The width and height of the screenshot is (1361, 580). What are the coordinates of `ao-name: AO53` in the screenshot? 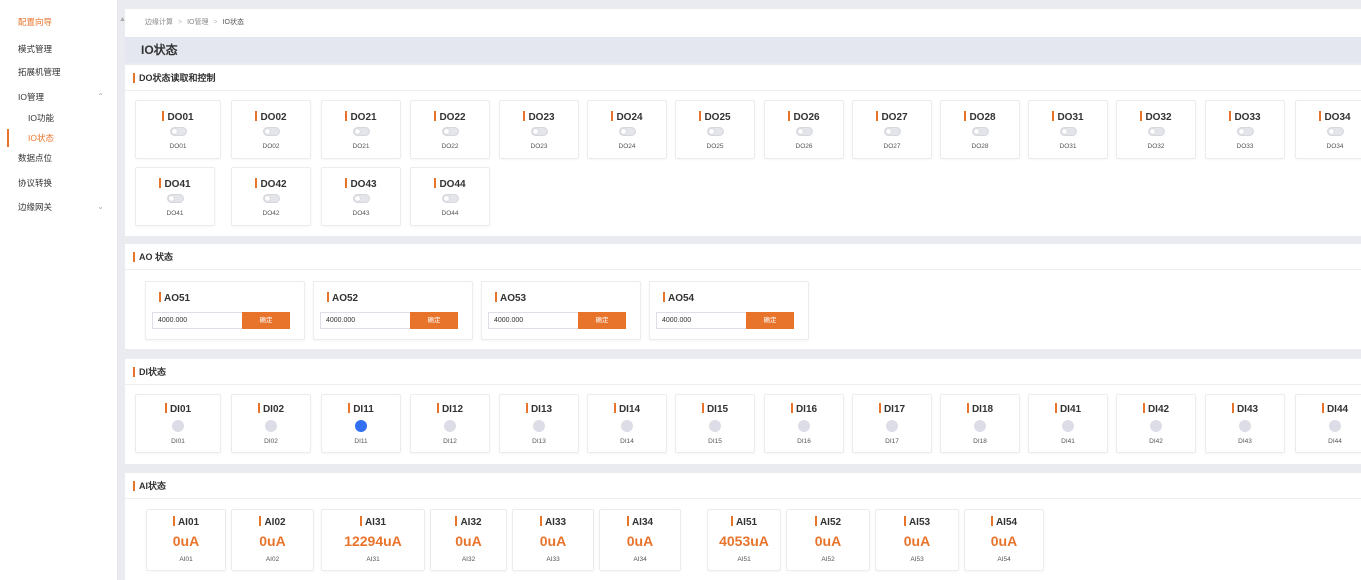 It's located at (513, 298).